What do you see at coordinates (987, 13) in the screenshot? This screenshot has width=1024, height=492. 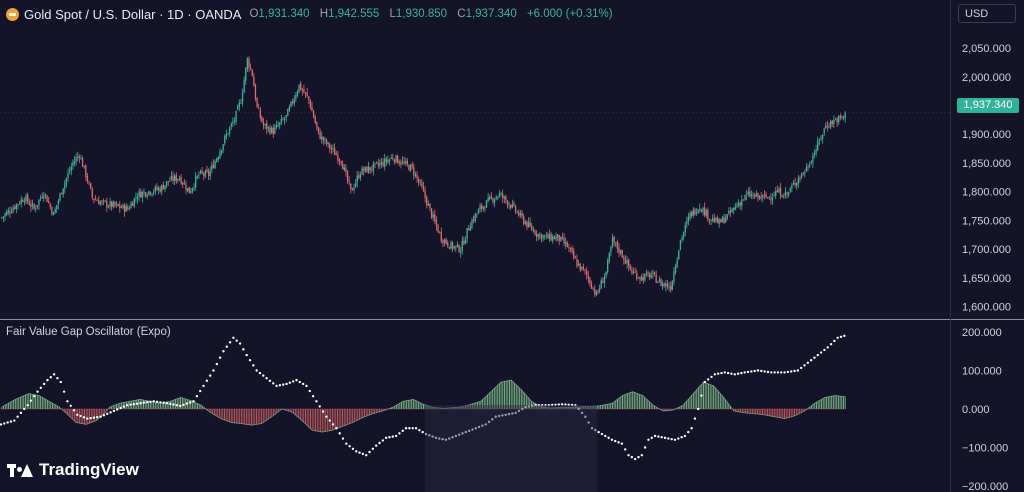 I see `currency-button: USD` at bounding box center [987, 13].